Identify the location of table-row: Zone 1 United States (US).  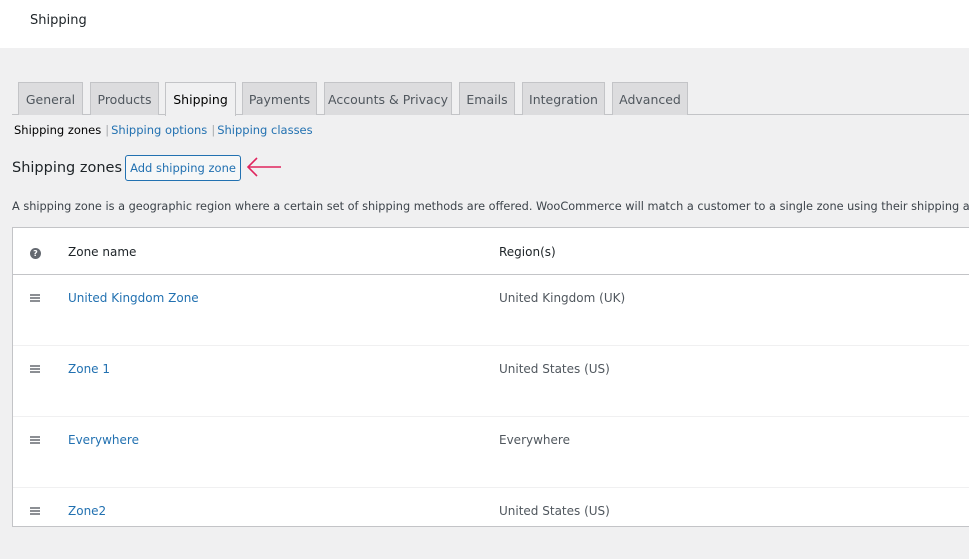
(491, 381).